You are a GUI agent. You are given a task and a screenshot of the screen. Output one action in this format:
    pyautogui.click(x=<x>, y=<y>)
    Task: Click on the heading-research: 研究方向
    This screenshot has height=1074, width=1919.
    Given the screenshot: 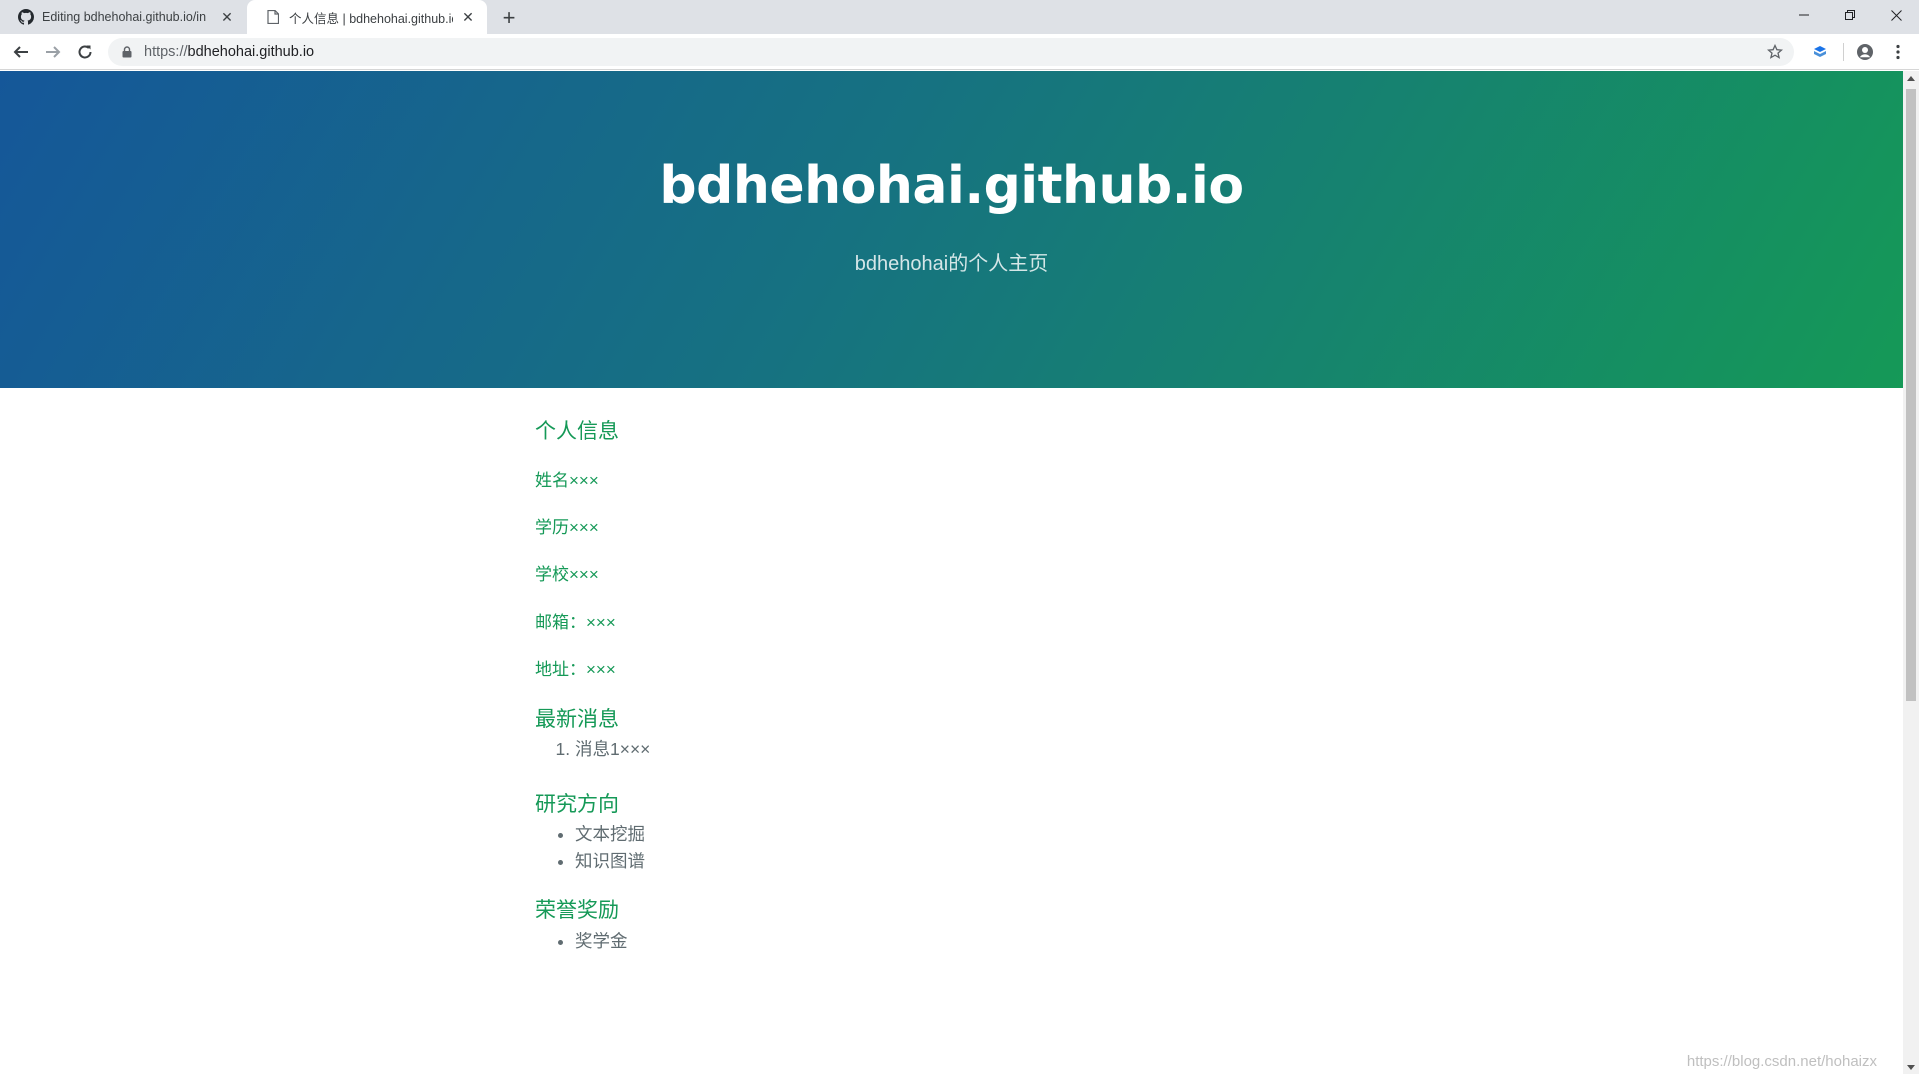 What is the action you would take?
    pyautogui.click(x=577, y=804)
    